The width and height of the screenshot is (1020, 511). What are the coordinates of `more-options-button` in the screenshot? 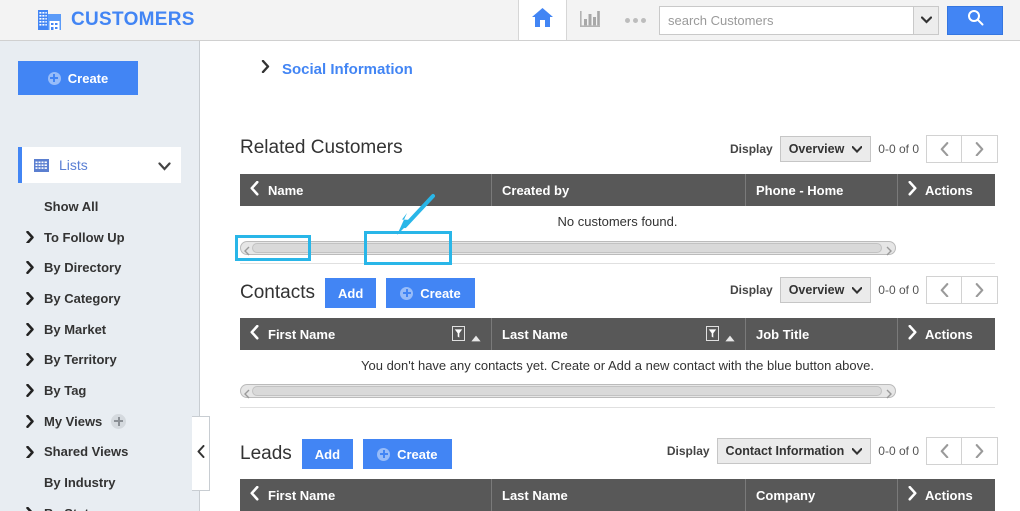 It's located at (635, 20).